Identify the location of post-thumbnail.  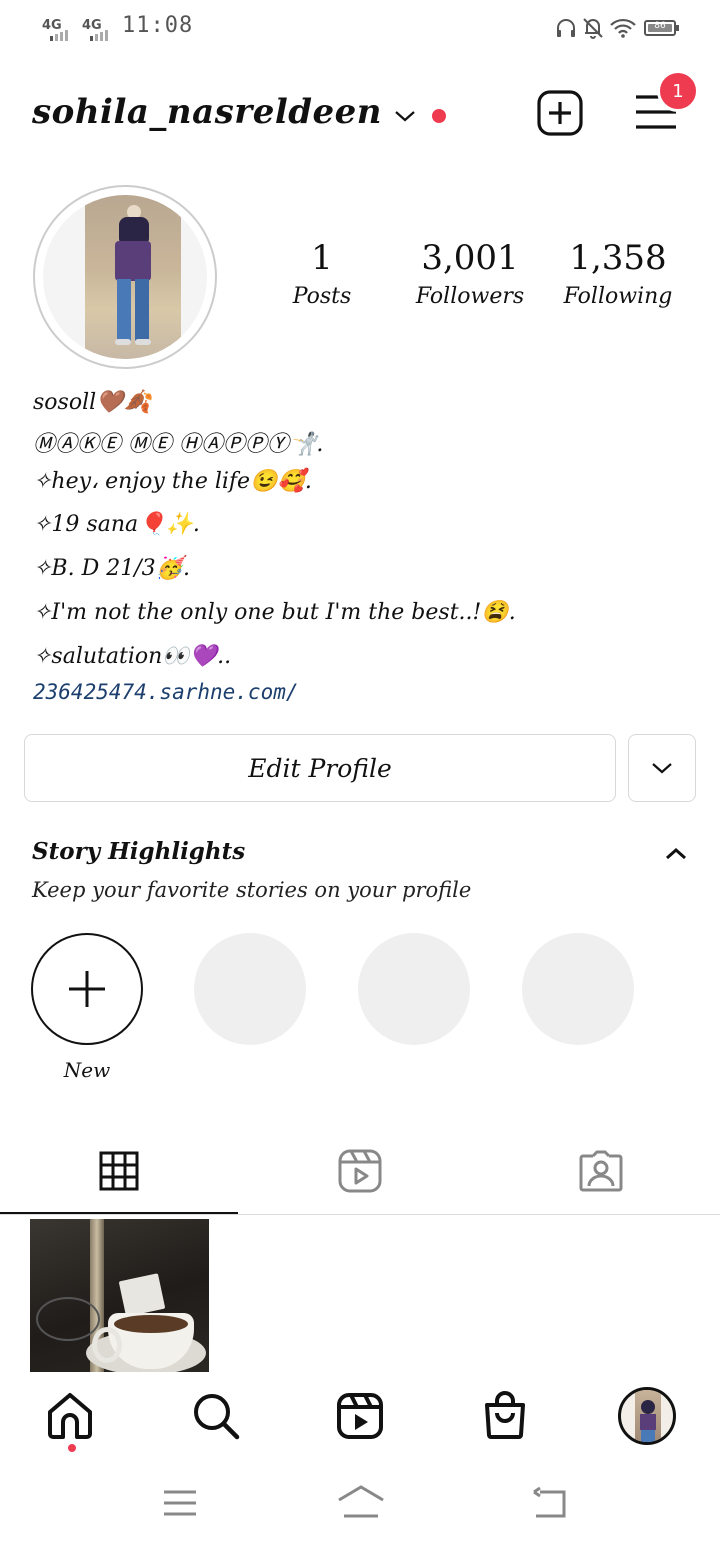
(119, 1296).